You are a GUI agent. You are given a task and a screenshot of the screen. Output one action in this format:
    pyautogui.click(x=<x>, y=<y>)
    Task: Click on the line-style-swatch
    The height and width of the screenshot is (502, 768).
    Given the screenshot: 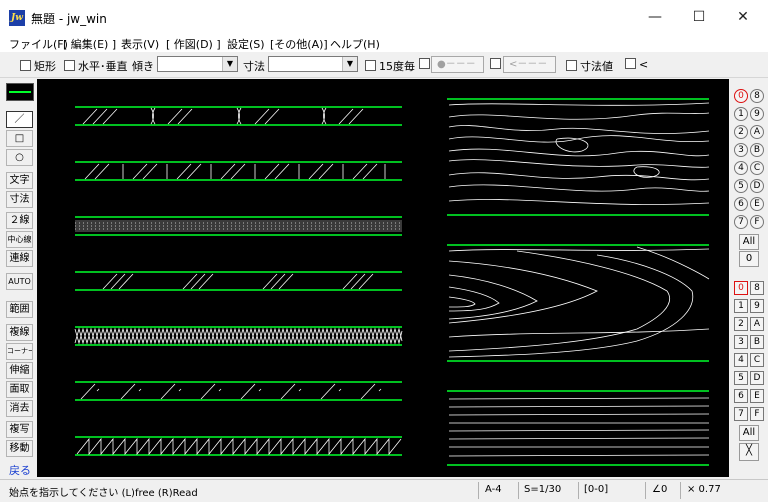 What is the action you would take?
    pyautogui.click(x=20, y=92)
    